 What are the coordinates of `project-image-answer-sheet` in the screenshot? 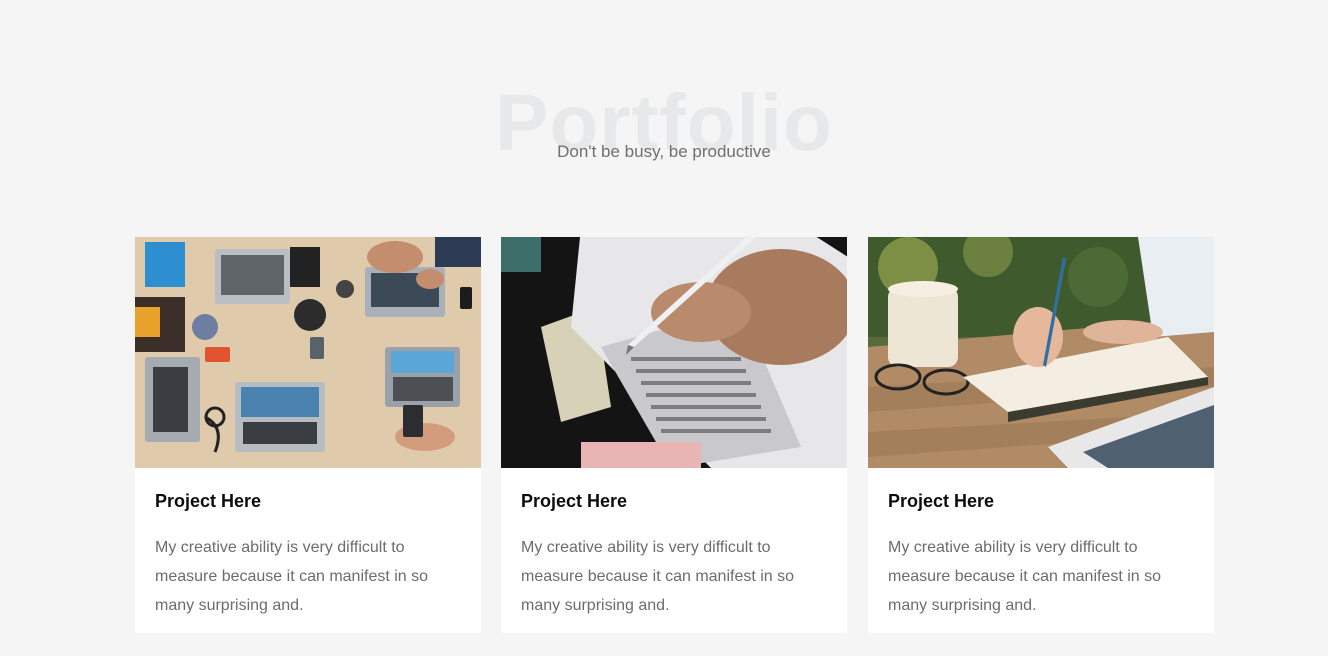 It's located at (674, 352).